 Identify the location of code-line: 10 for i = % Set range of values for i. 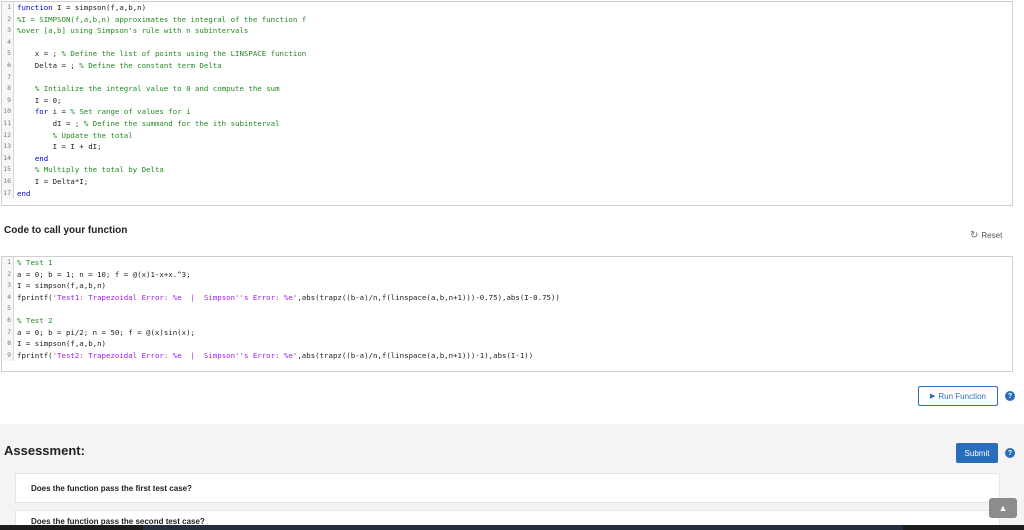
(507, 112).